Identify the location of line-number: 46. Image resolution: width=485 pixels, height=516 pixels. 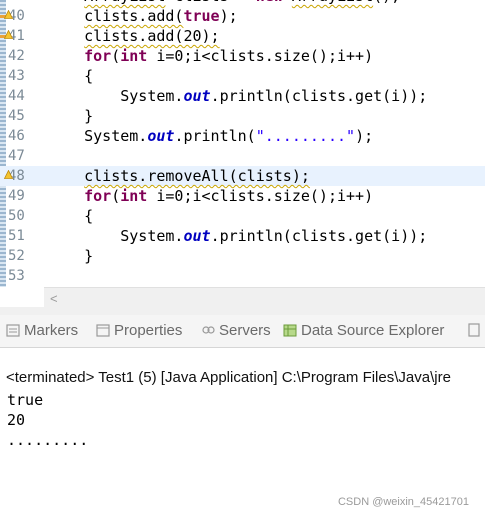
(16, 136).